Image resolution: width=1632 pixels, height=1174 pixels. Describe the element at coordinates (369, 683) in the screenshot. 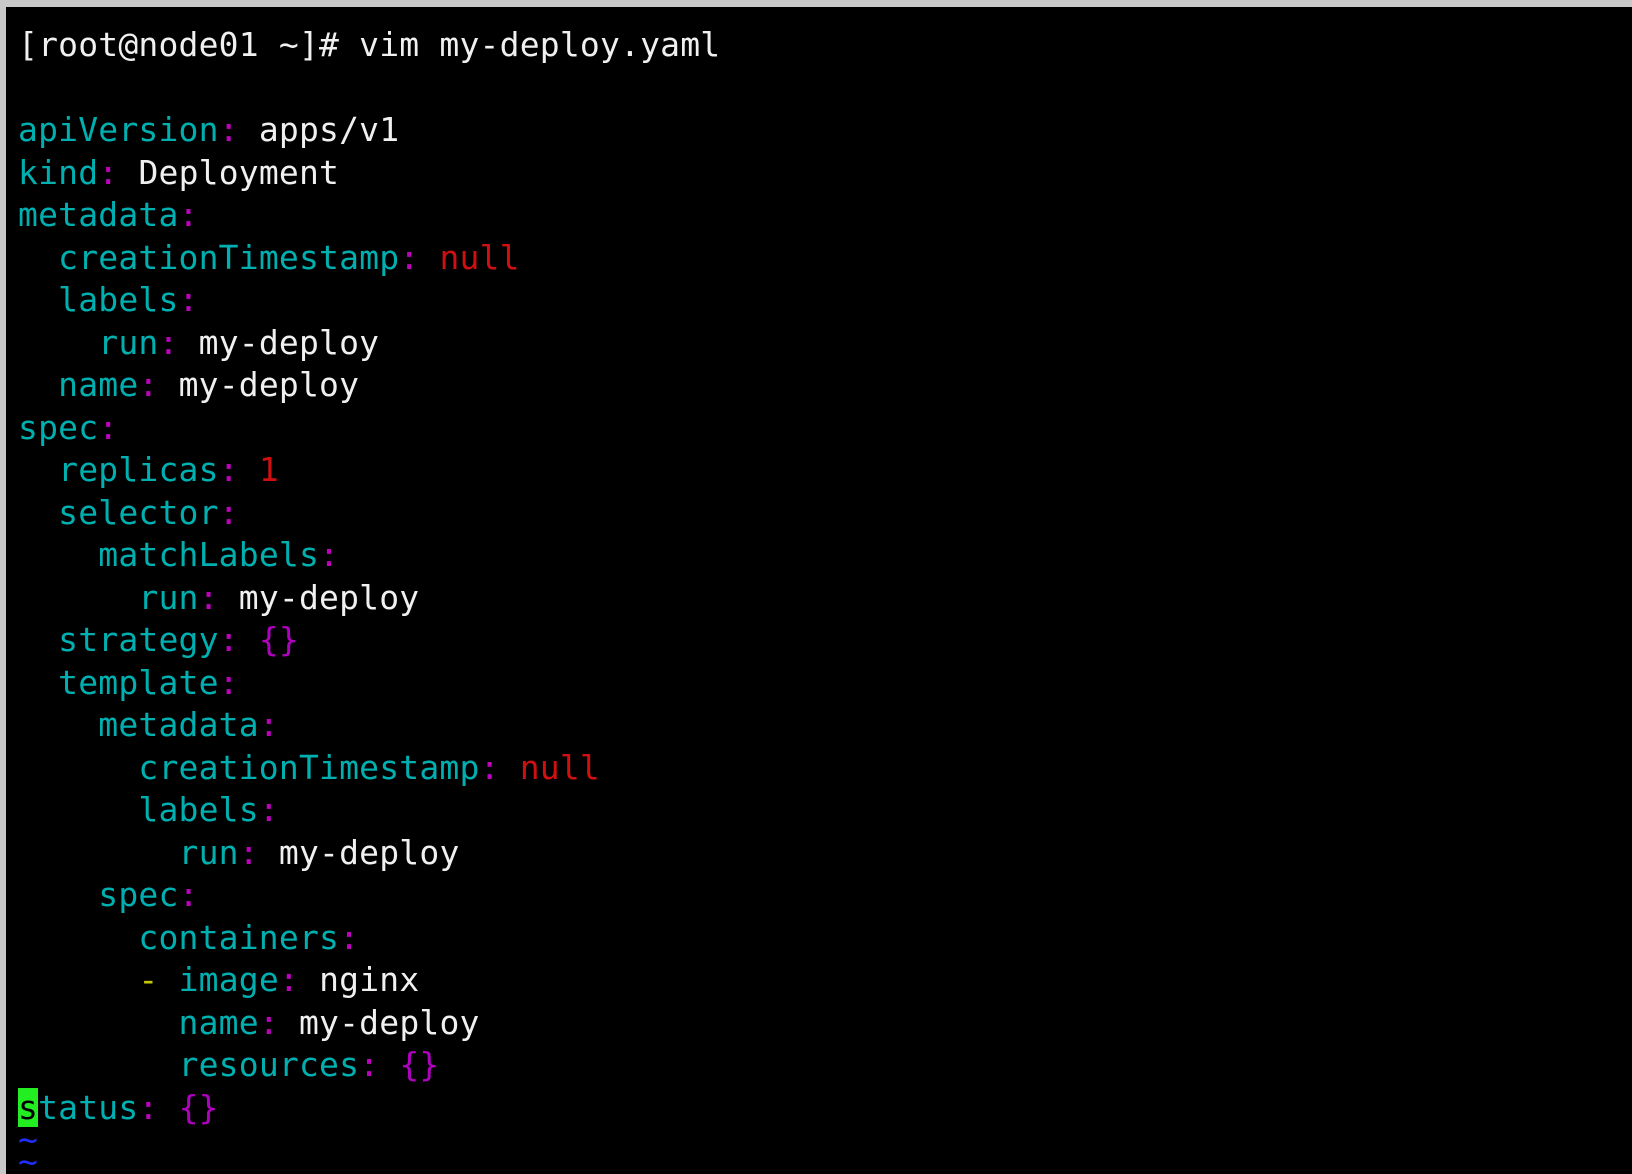

I see `yaml-line: template:` at that location.